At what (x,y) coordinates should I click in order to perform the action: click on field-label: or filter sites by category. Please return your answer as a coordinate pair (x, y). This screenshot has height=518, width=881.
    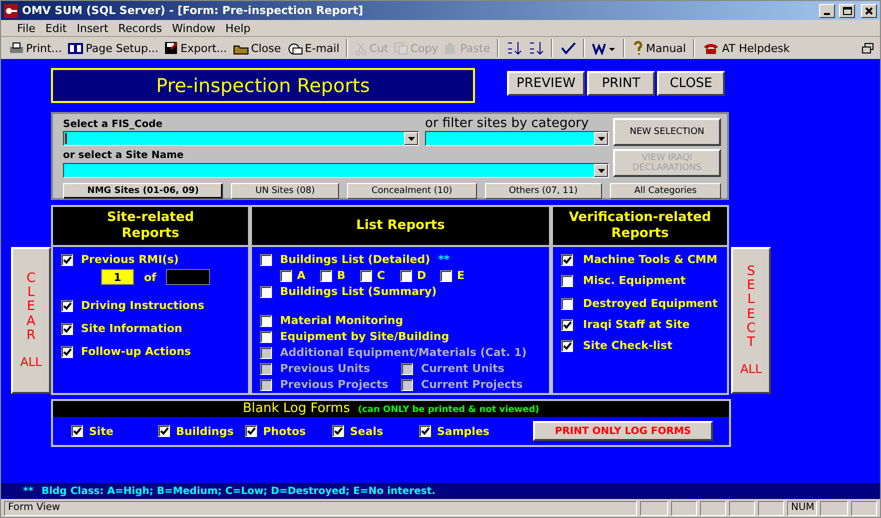
    Looking at the image, I should click on (507, 123).